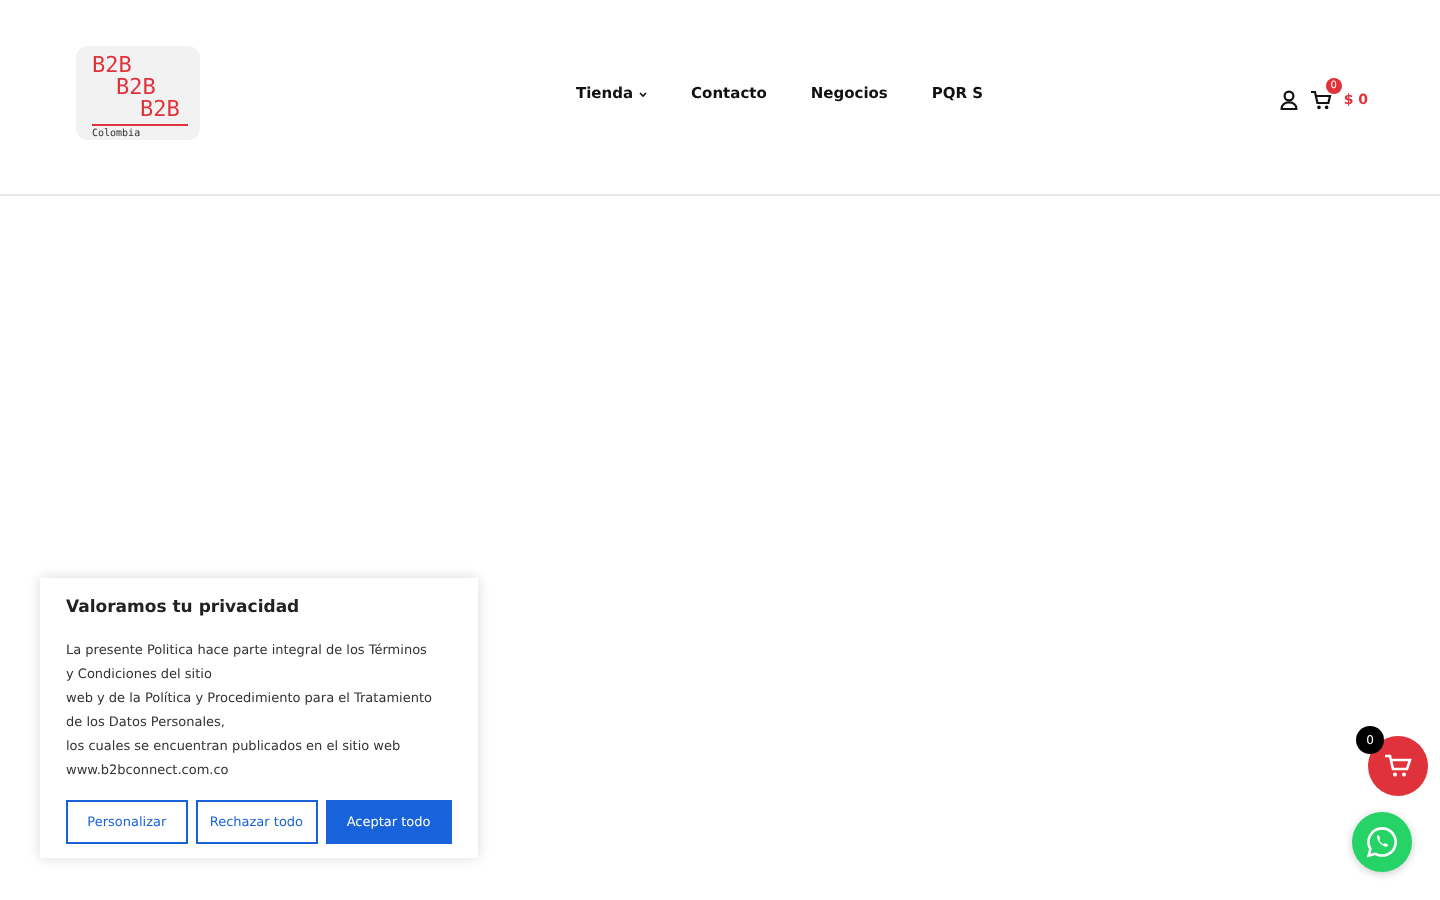 This screenshot has width=1440, height=900. What do you see at coordinates (184, 608) in the screenshot?
I see `banner-title: Valoramos tu privacidad` at bounding box center [184, 608].